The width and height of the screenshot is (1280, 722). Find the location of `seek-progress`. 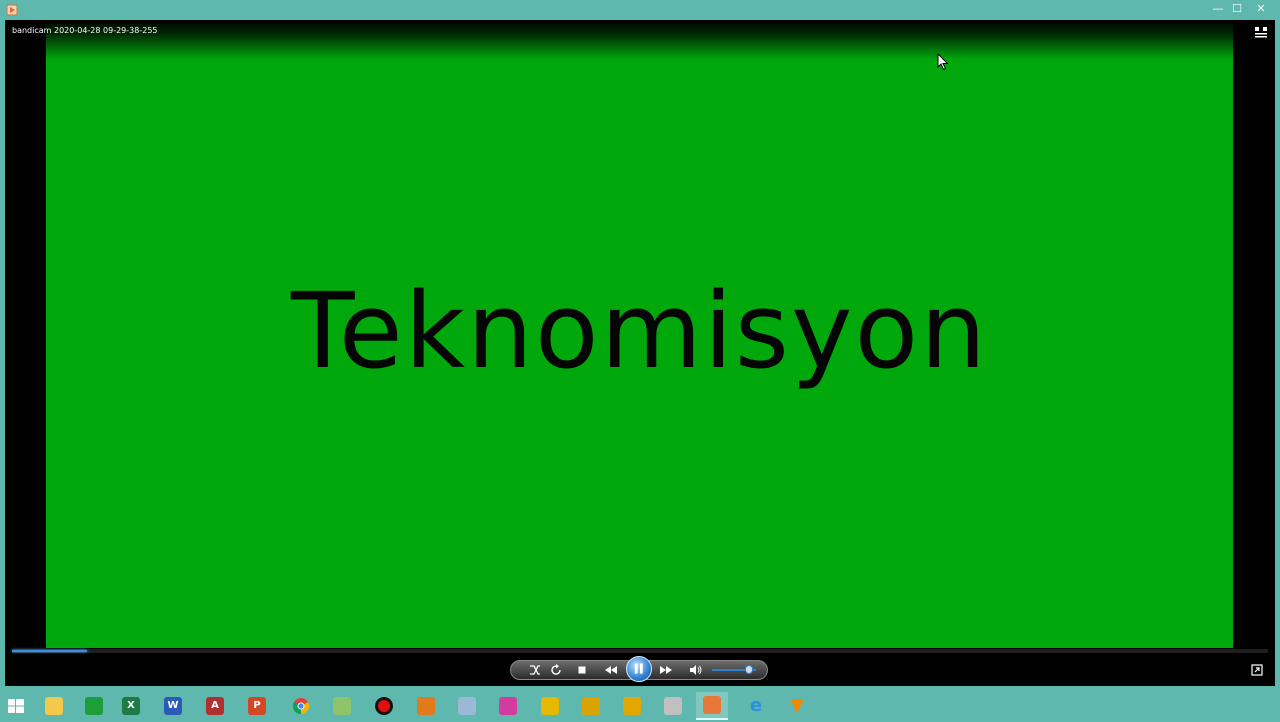

seek-progress is located at coordinates (50, 651).